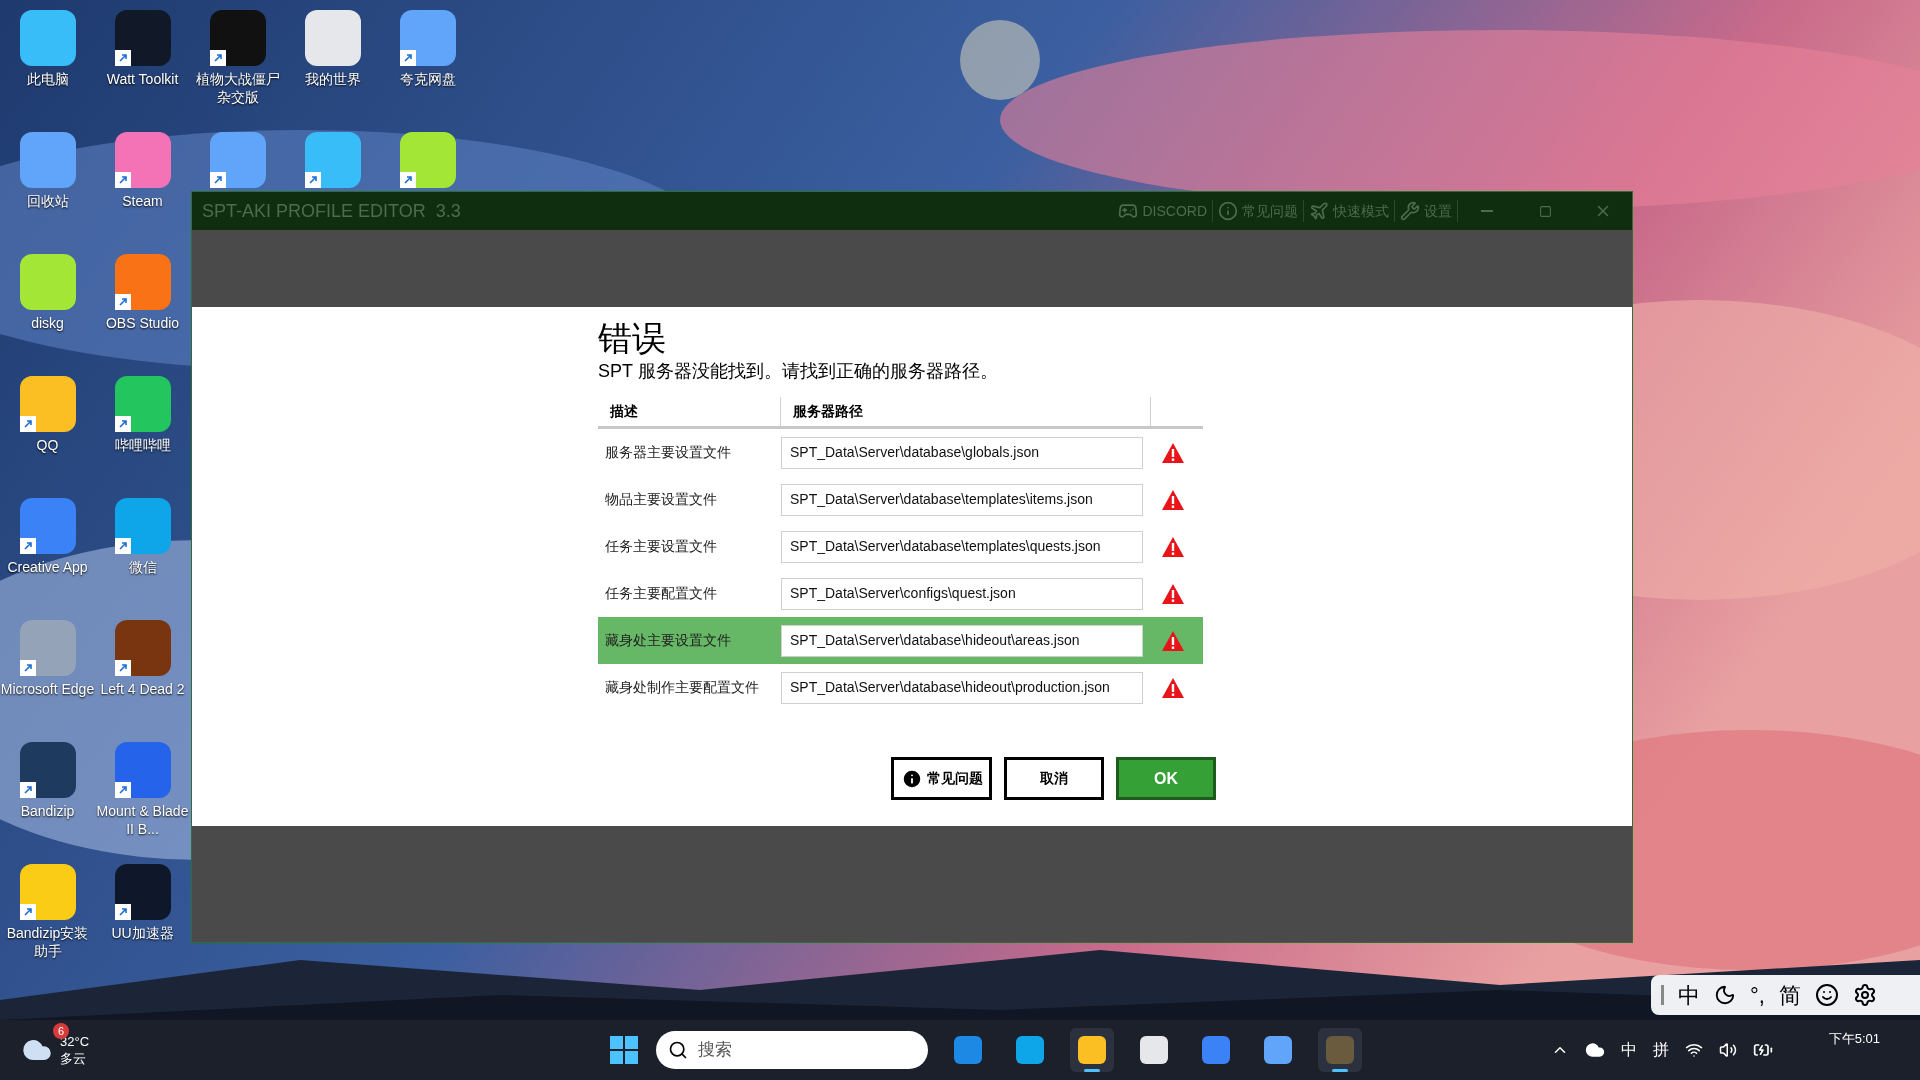  What do you see at coordinates (142, 933) in the screenshot?
I see `icon-label: UU加速器` at bounding box center [142, 933].